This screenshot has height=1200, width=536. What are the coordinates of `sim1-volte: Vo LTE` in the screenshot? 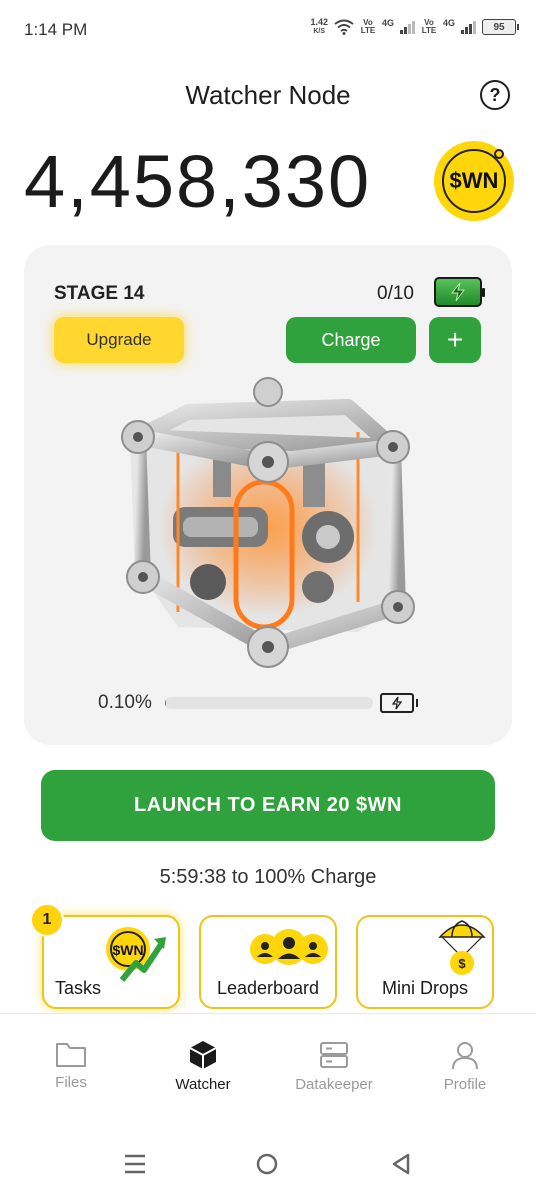 It's located at (368, 26).